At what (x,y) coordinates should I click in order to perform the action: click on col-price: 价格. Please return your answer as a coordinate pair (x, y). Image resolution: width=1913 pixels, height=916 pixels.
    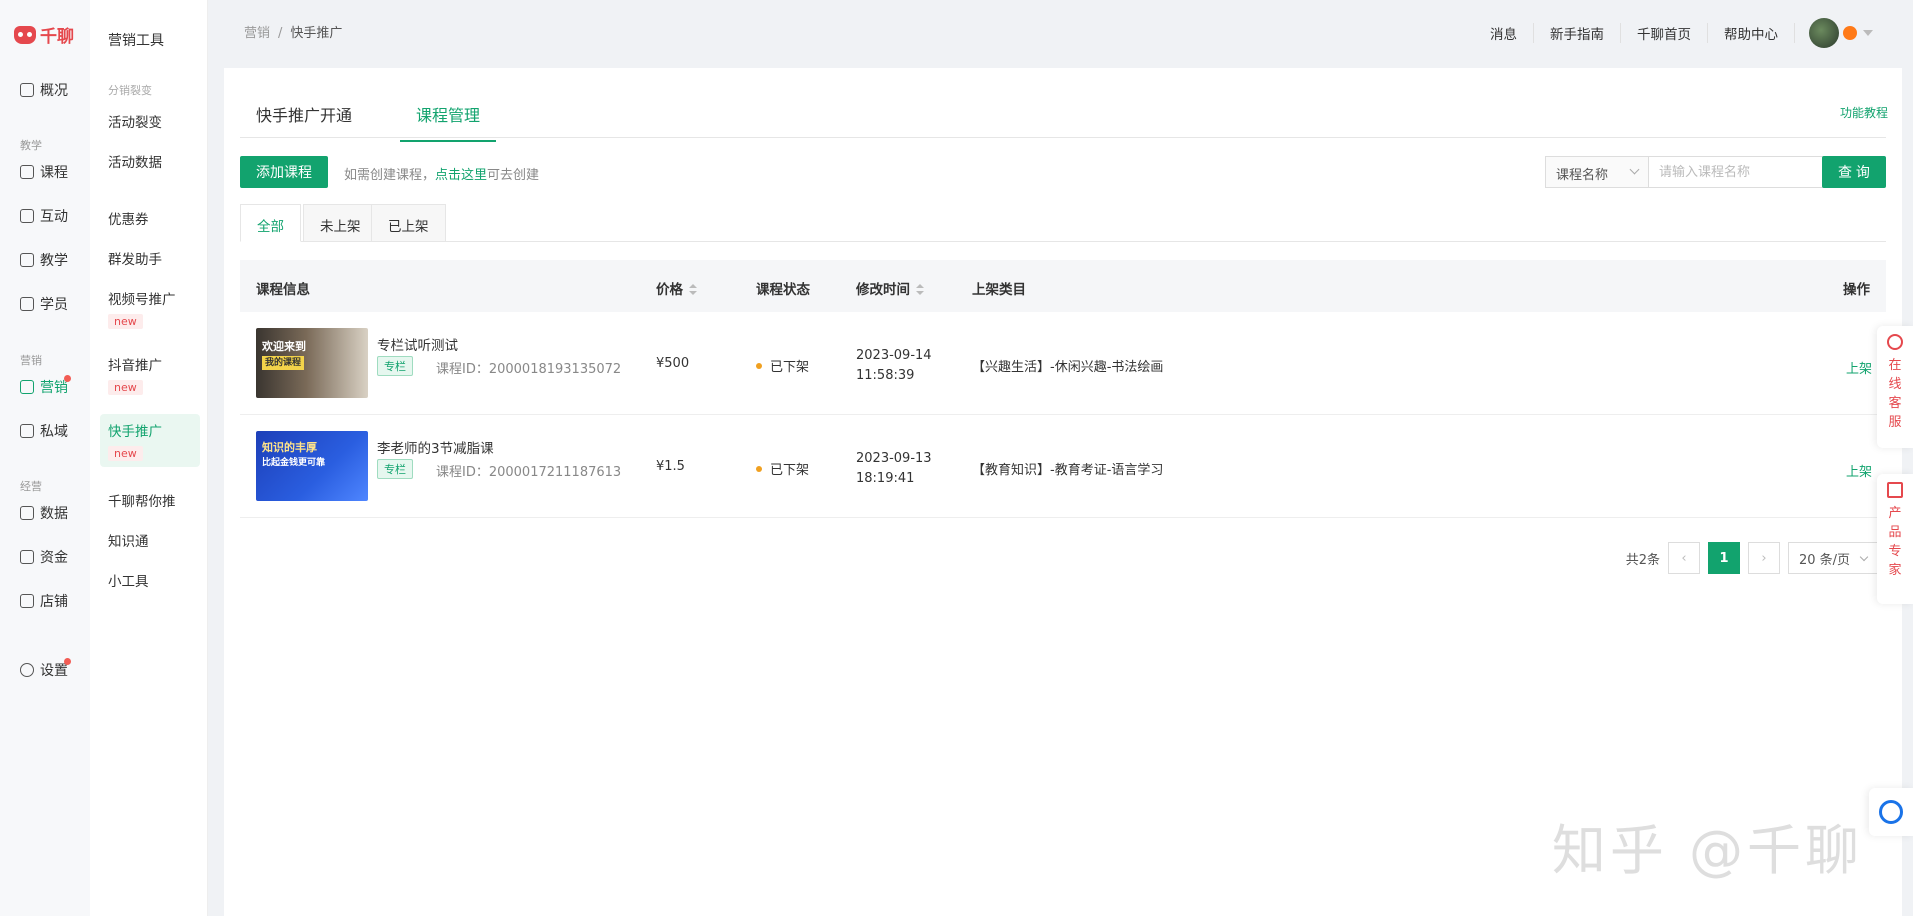
    Looking at the image, I should click on (676, 288).